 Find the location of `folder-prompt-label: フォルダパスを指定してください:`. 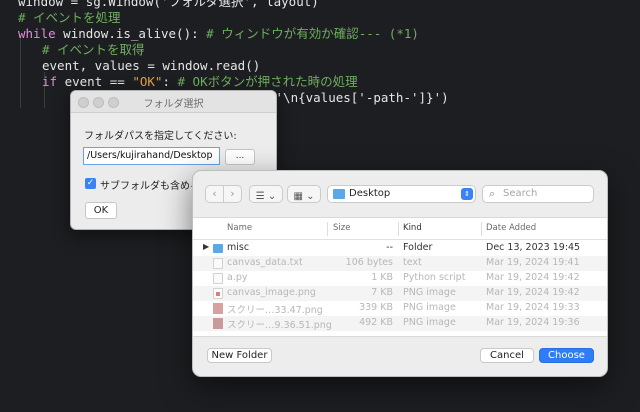

folder-prompt-label: フォルダパスを指定してください: is located at coordinates (160, 136).